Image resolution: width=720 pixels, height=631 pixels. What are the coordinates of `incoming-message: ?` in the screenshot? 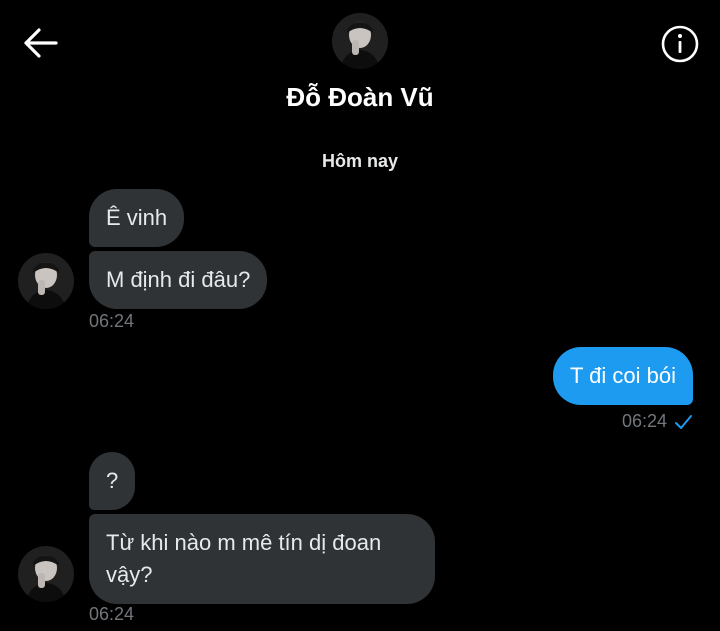 It's located at (112, 481).